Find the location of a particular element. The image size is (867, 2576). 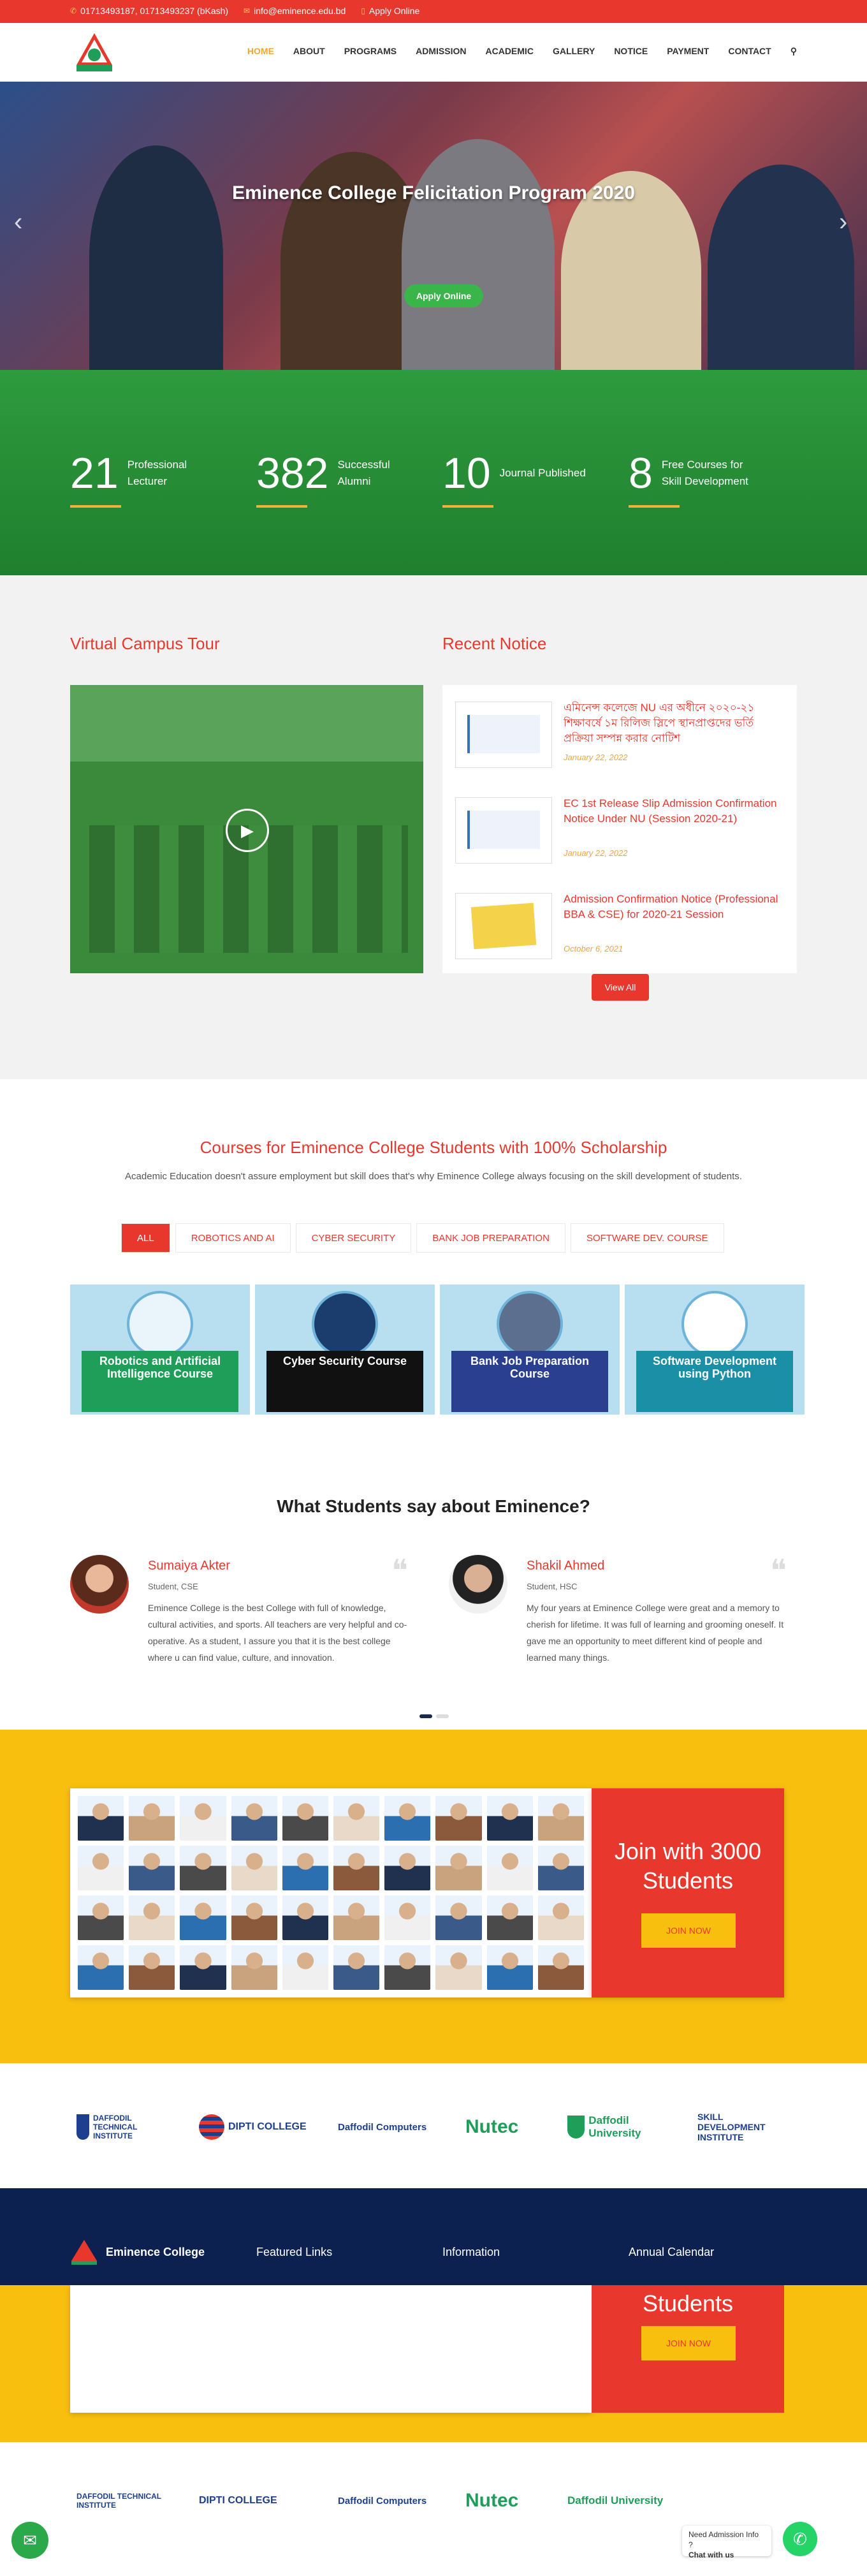

campus-tour-video: ▶ is located at coordinates (246, 829).